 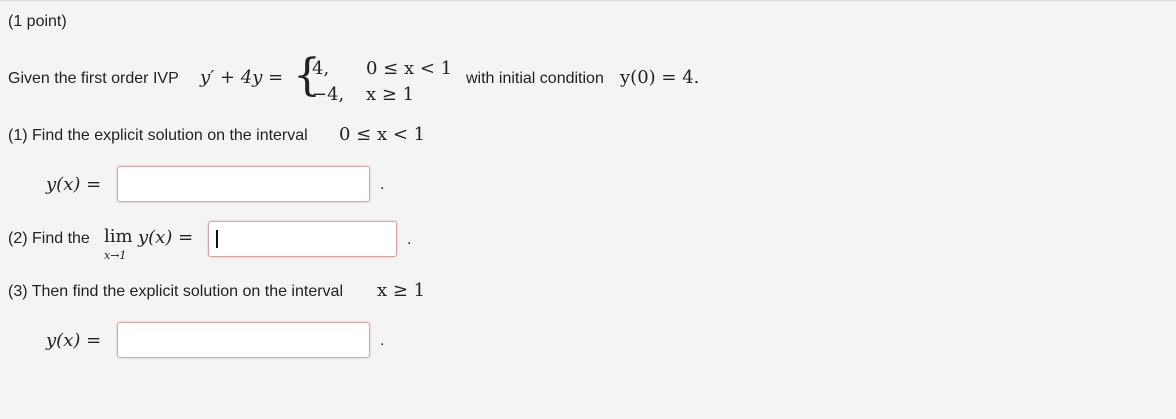 I want to click on part3-period: ., so click(x=382, y=340).